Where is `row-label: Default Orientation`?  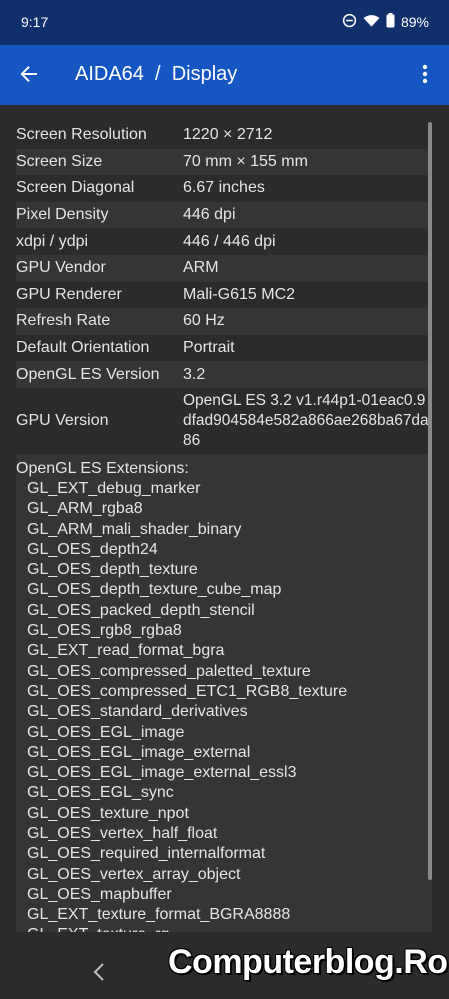 row-label: Default Orientation is located at coordinates (83, 348).